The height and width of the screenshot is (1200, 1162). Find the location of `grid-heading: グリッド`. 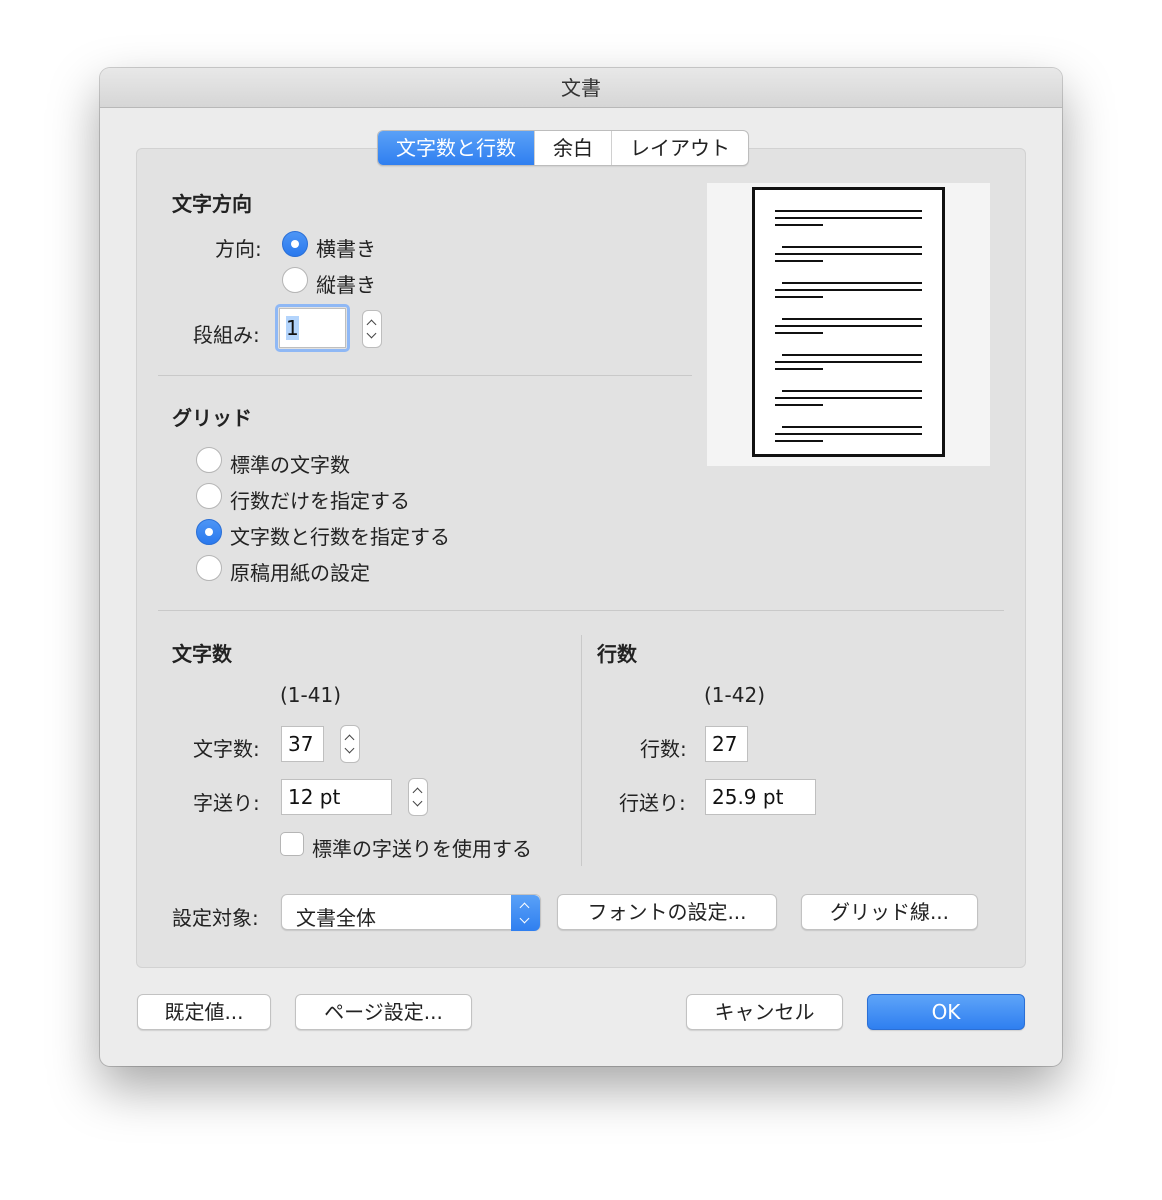

grid-heading: グリッド is located at coordinates (212, 418).